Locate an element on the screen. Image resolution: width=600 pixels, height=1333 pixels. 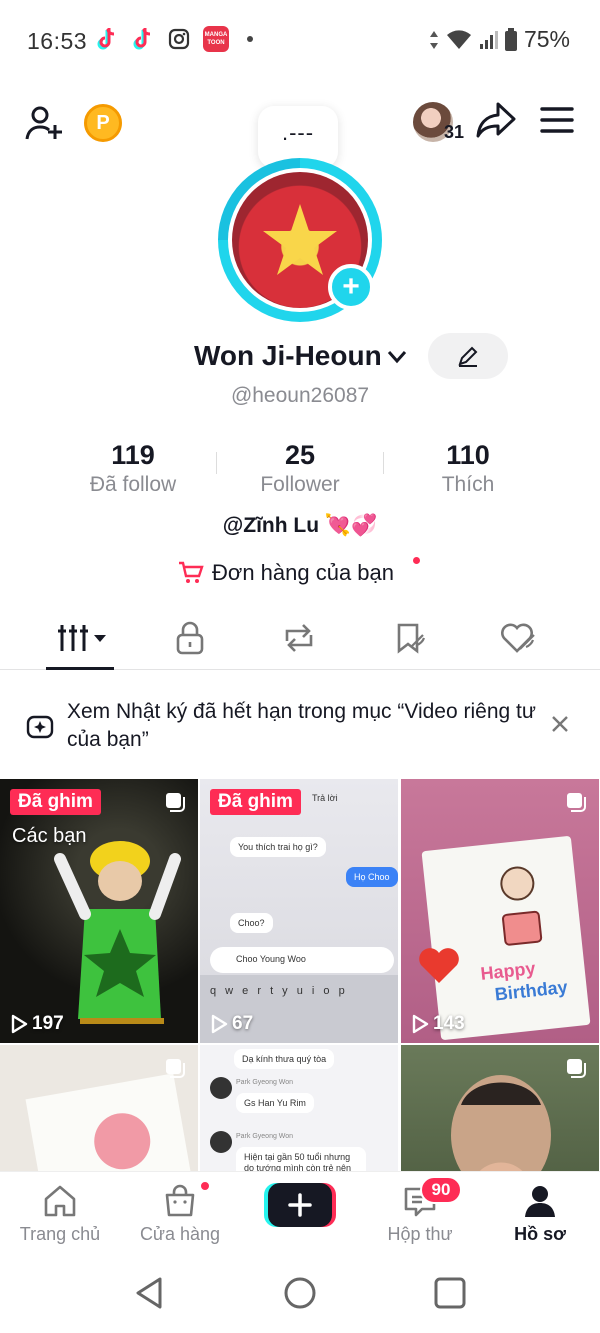
bottom-nav: Trang chủ Cửa hàng Hộp thư 90 Hồ sơ is located at coordinates (300, 1212).